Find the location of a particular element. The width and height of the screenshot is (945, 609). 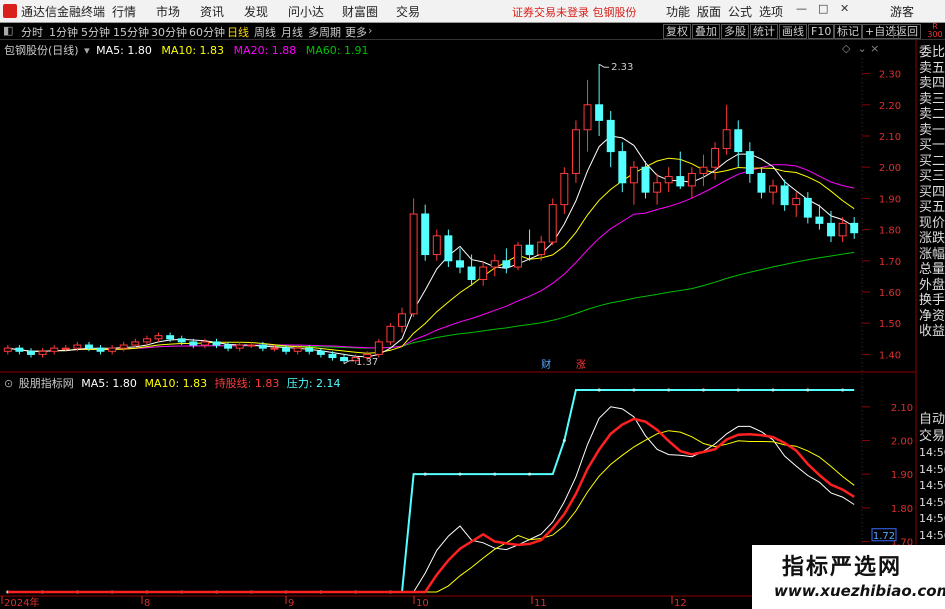

main-ytick-7: 1.60 is located at coordinates (890, 293).